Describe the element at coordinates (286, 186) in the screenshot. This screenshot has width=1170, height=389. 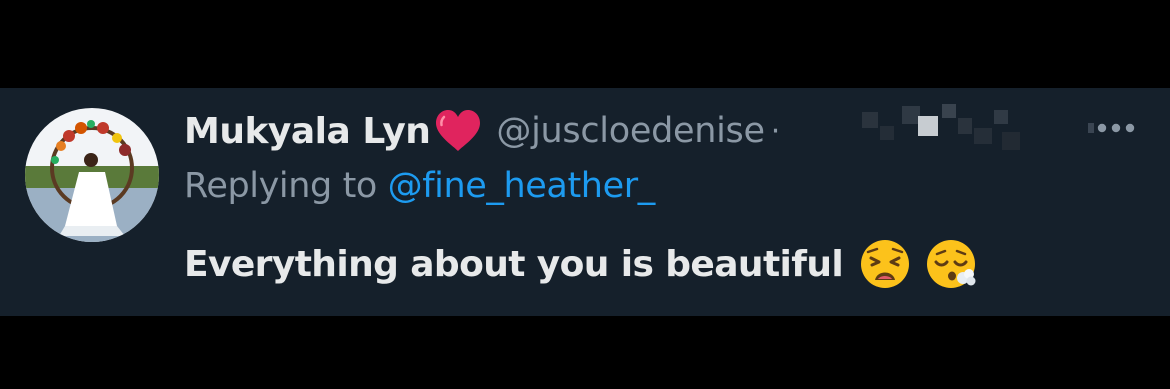
I see `replying-to-label: Replying to` at that location.